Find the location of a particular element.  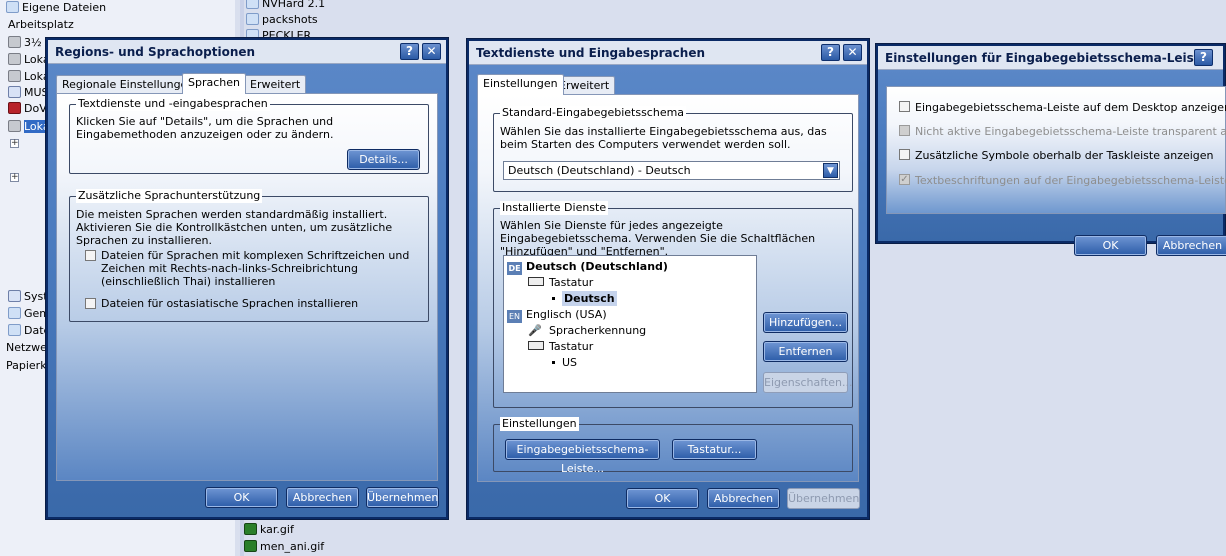

textdienste-dialog-title: Textdienste und Eingabesprachen is located at coordinates (590, 53).